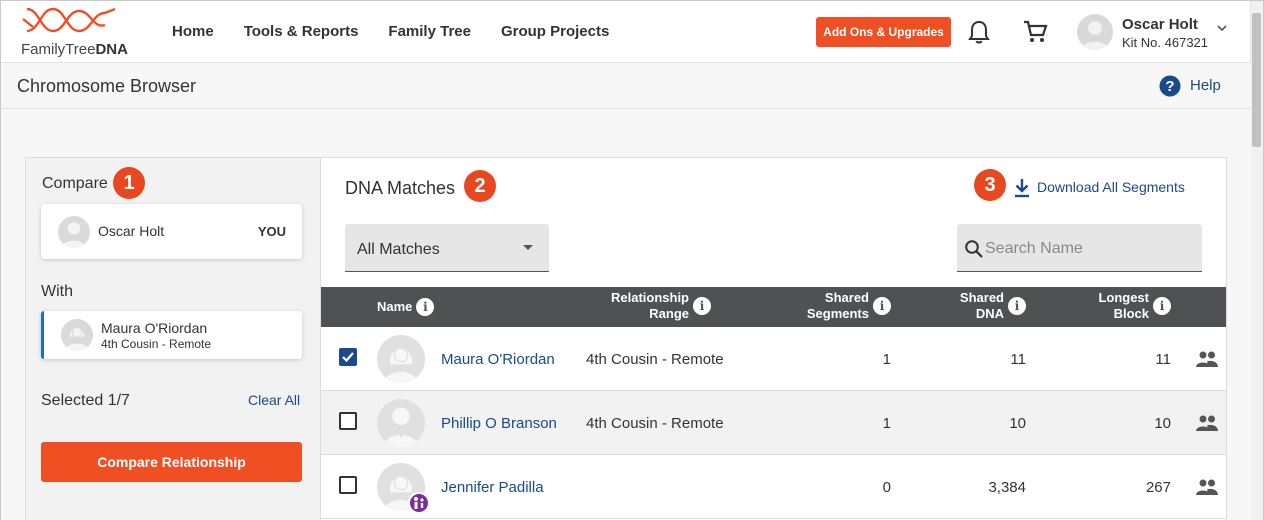 The width and height of the screenshot is (1264, 520). What do you see at coordinates (1256, 260) in the screenshot?
I see `vertical-scrollbar` at bounding box center [1256, 260].